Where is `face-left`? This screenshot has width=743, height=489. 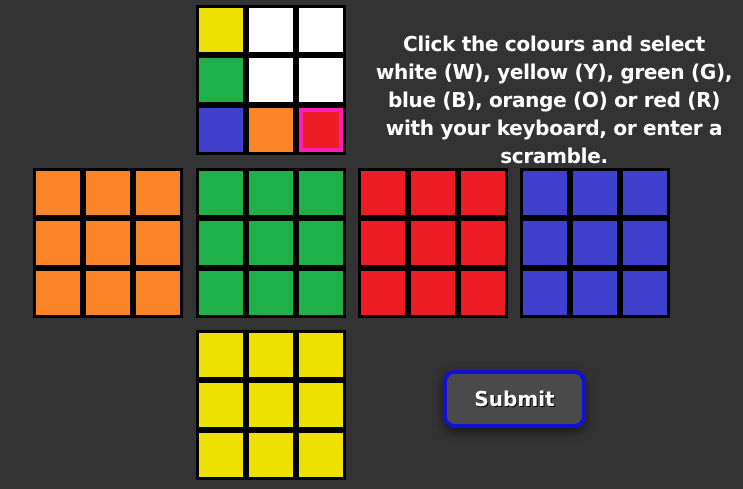
face-left is located at coordinates (108, 243).